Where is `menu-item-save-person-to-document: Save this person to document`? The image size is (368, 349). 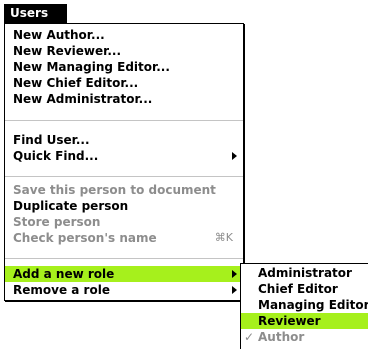 menu-item-save-person-to-document: Save this person to document is located at coordinates (114, 190).